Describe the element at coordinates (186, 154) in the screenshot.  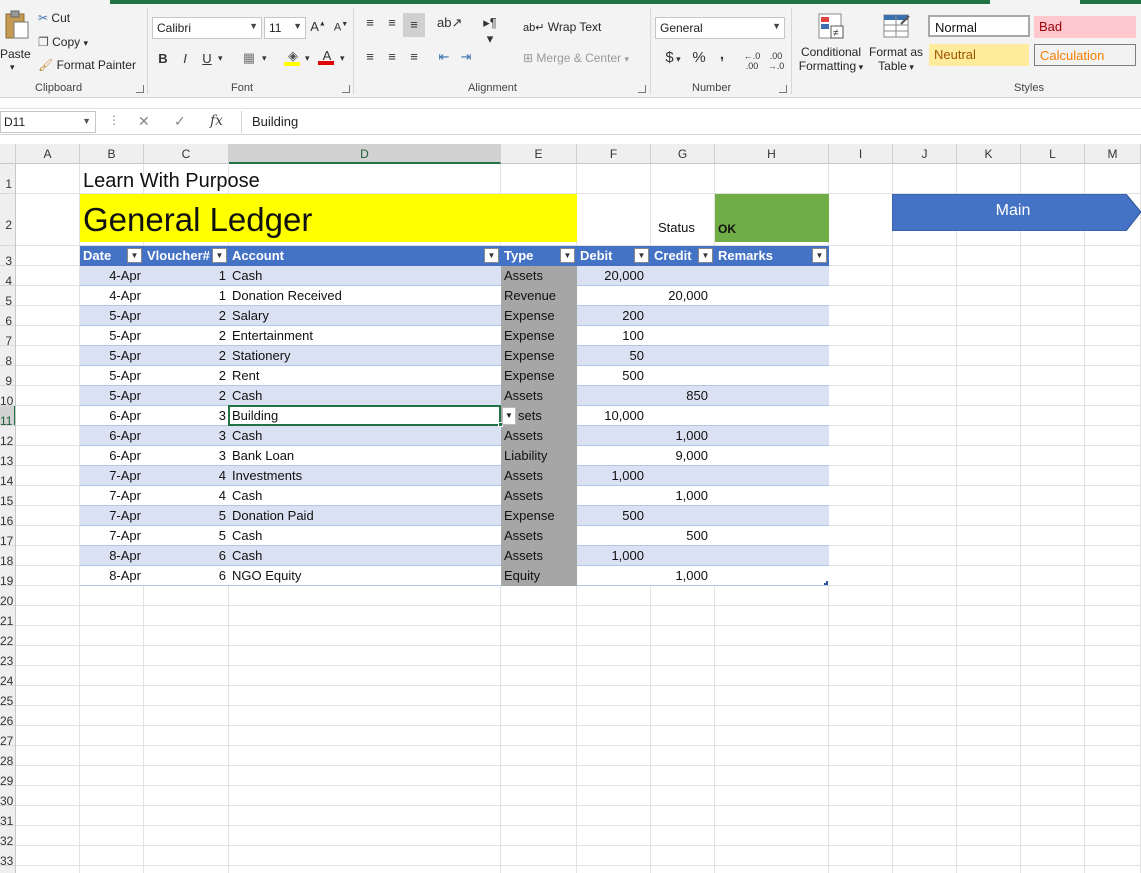
I see `column-header-c: C` at that location.